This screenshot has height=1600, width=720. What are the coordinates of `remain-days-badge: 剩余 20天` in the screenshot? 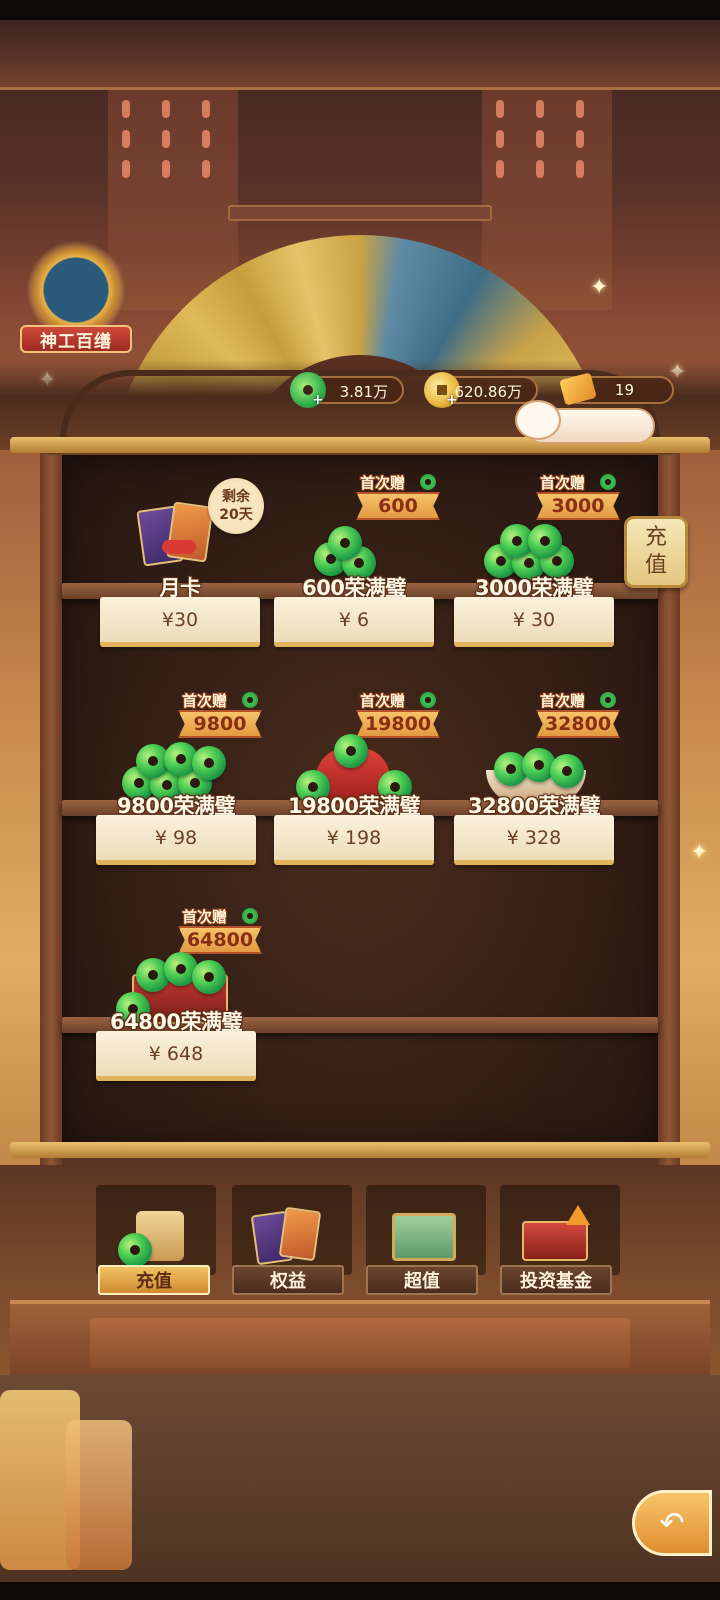 It's located at (236, 506).